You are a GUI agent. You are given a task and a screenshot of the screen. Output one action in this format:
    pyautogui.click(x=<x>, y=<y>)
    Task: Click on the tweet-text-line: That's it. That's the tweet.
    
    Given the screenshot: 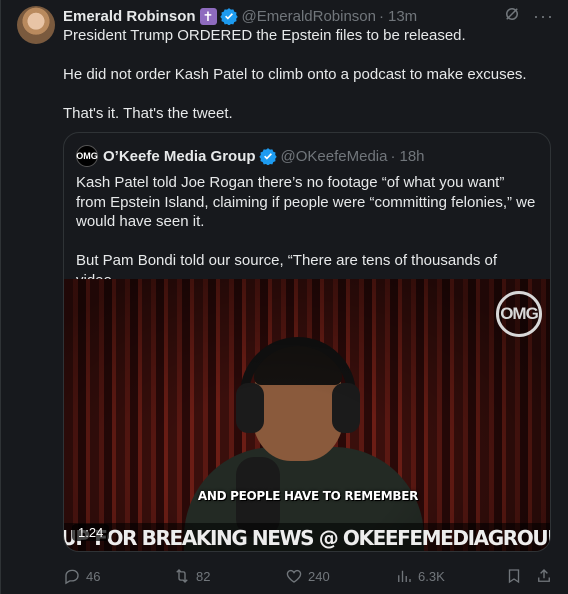 What is the action you would take?
    pyautogui.click(x=148, y=113)
    